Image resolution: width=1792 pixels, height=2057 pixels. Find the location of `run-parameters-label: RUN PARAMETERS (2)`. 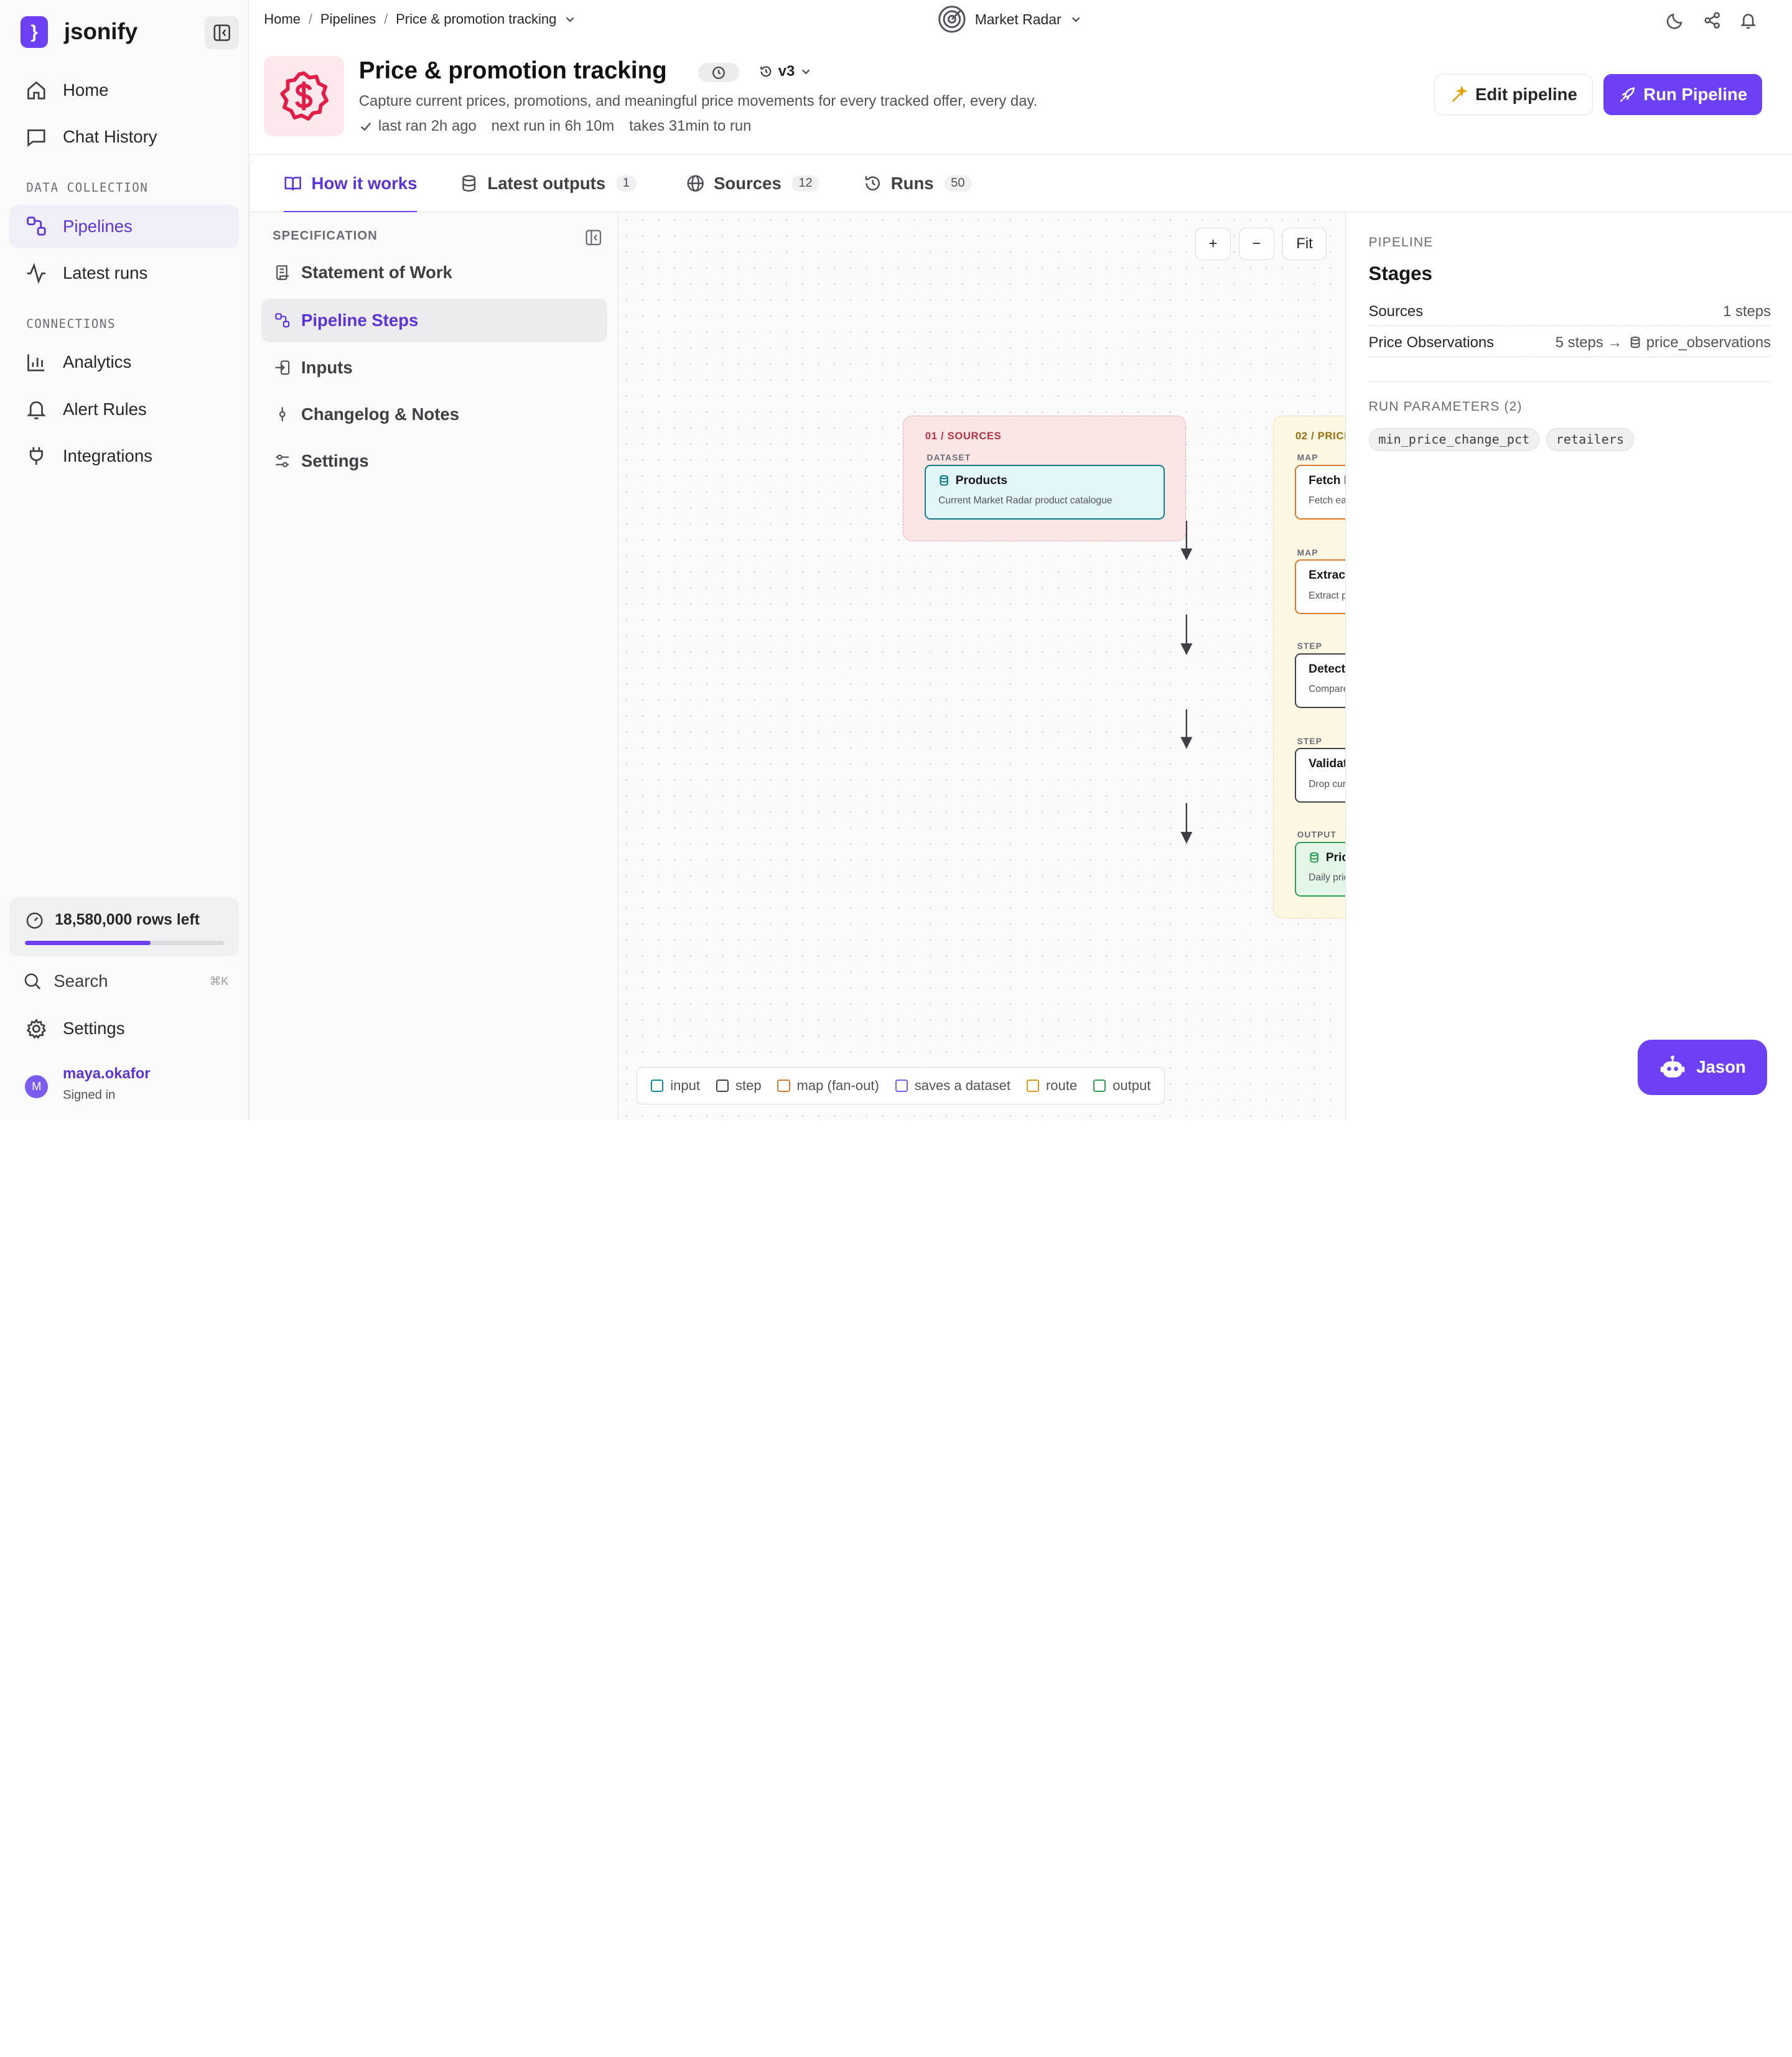

run-parameters-label: RUN PARAMETERS (2) is located at coordinates (1445, 406).